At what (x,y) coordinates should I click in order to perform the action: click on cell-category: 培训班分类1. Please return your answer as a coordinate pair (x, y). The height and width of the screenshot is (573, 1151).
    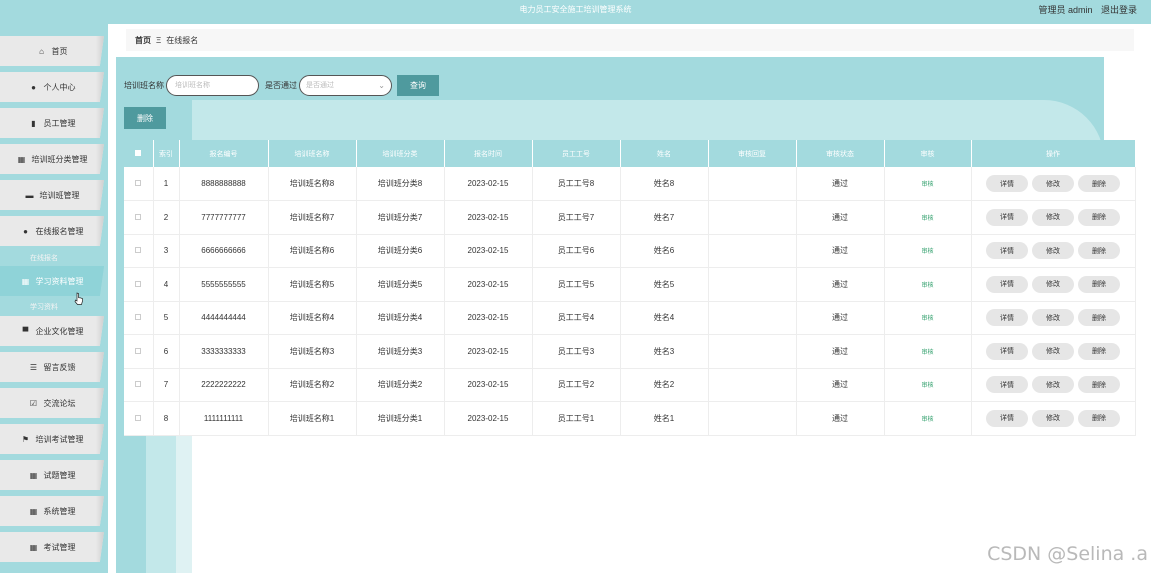
    Looking at the image, I should click on (400, 418).